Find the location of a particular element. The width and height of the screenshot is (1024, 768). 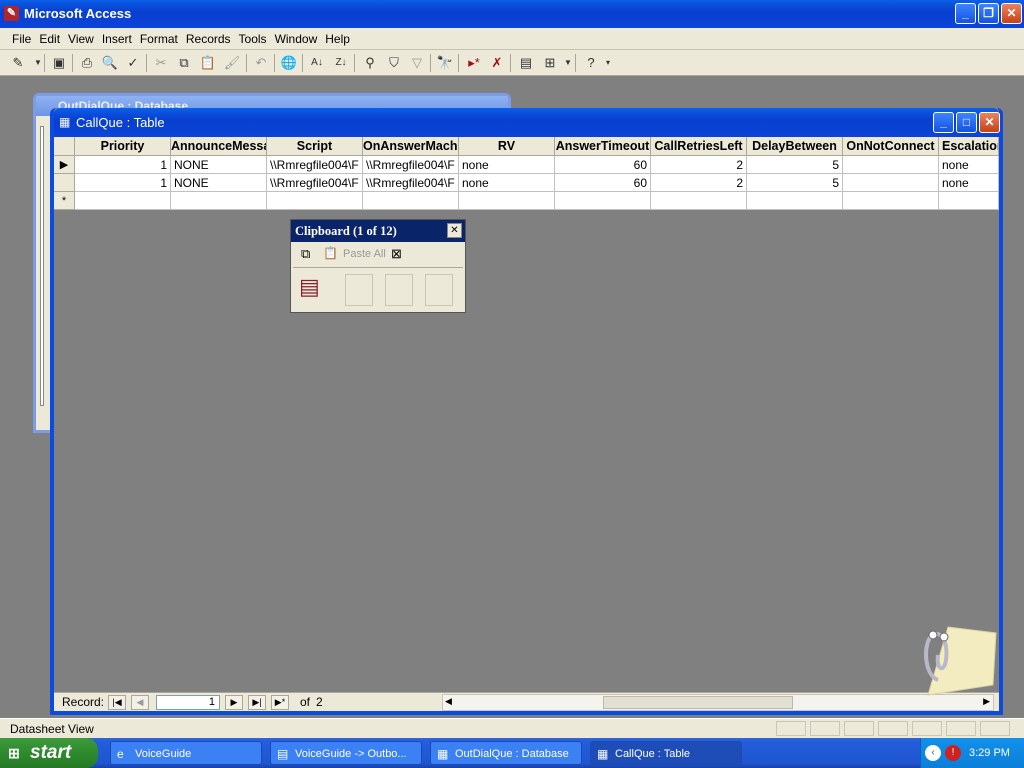

new-record-selector: * is located at coordinates (64, 201).